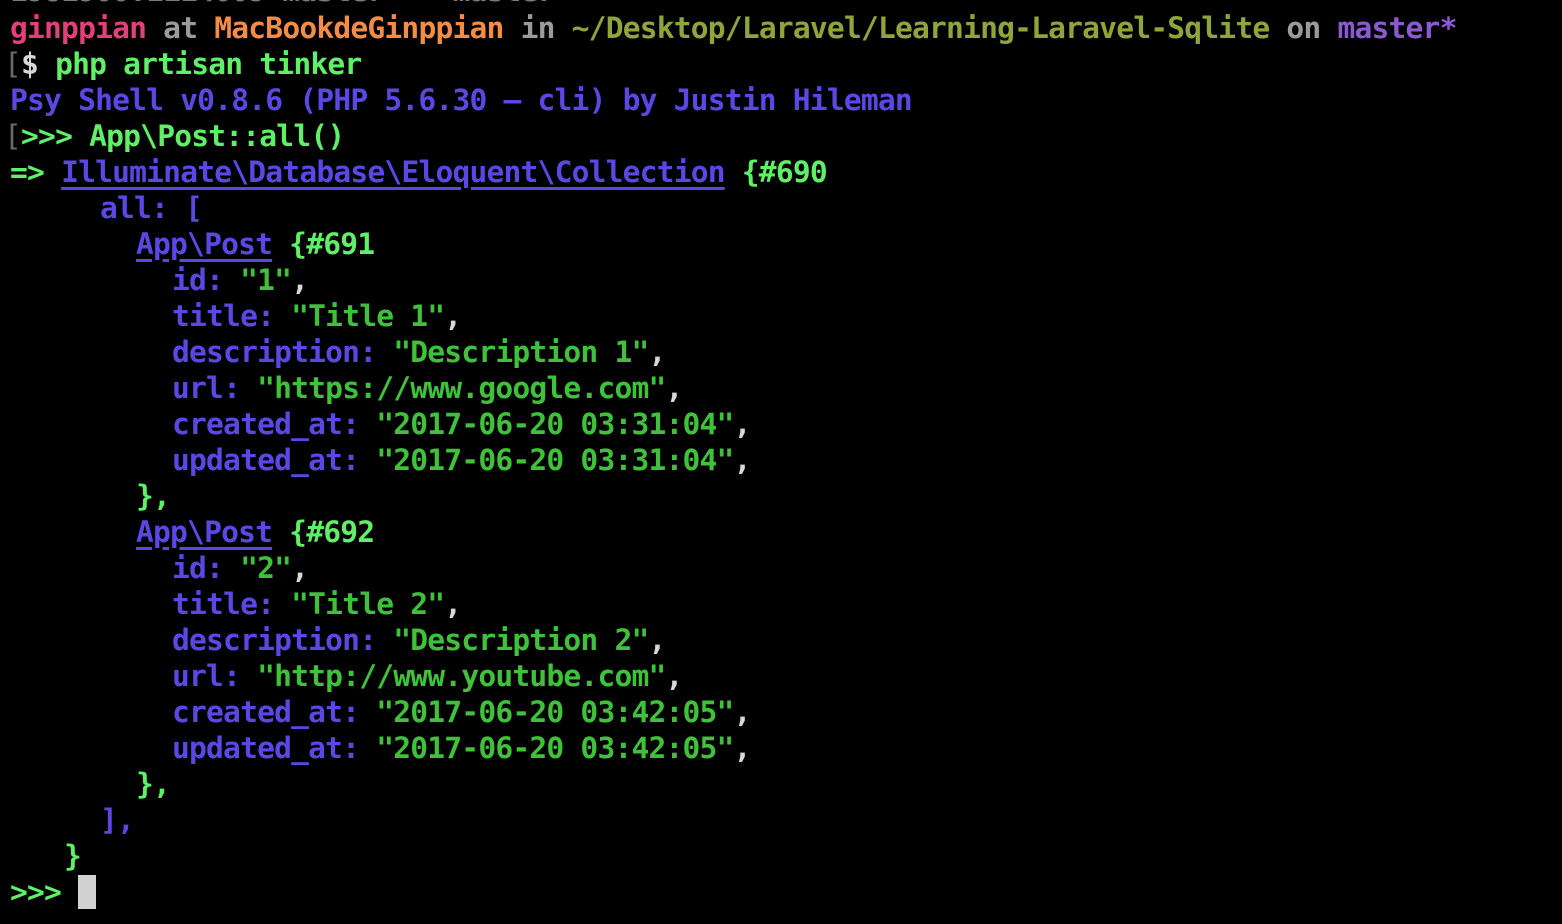 The height and width of the screenshot is (924, 1562). Describe the element at coordinates (368, 316) in the screenshot. I see `field-value: "Title 1"` at that location.